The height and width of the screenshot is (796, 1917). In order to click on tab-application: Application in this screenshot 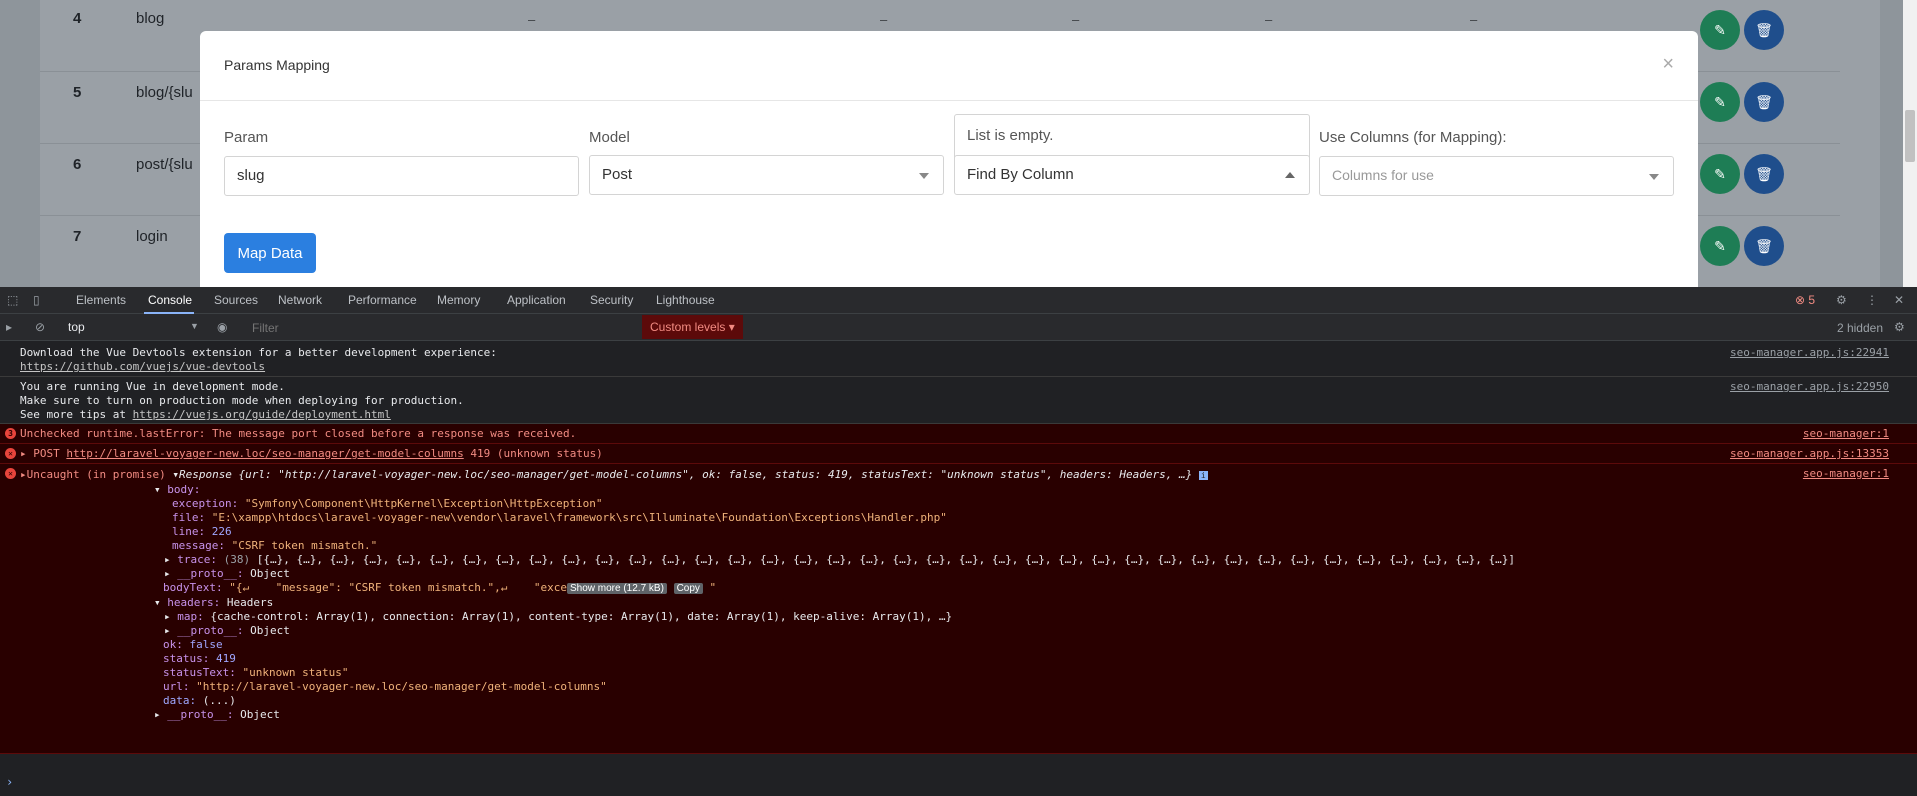, I will do `click(536, 300)`.